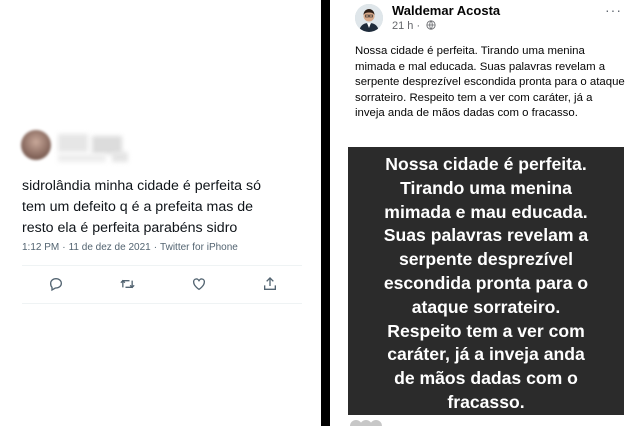  What do you see at coordinates (40, 247) in the screenshot?
I see `tweet-time: 1:12 PM` at bounding box center [40, 247].